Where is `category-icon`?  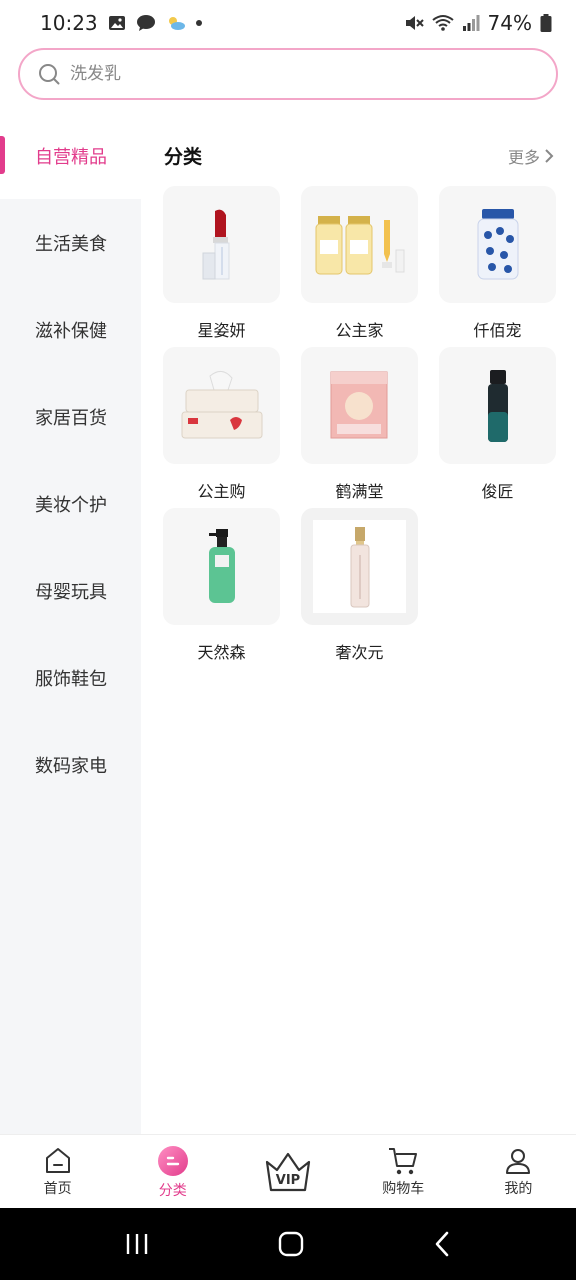
category-icon is located at coordinates (173, 1161).